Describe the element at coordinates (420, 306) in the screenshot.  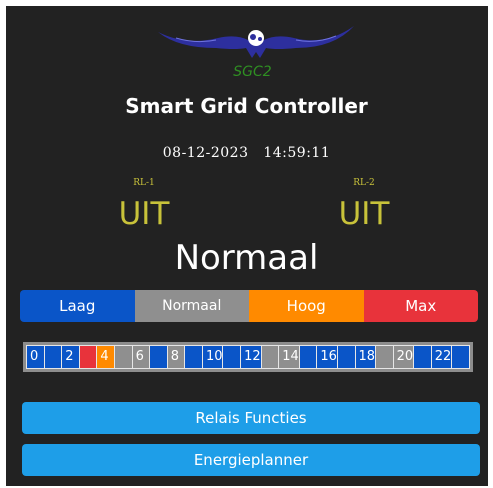
I see `level-max-button: Max` at that location.